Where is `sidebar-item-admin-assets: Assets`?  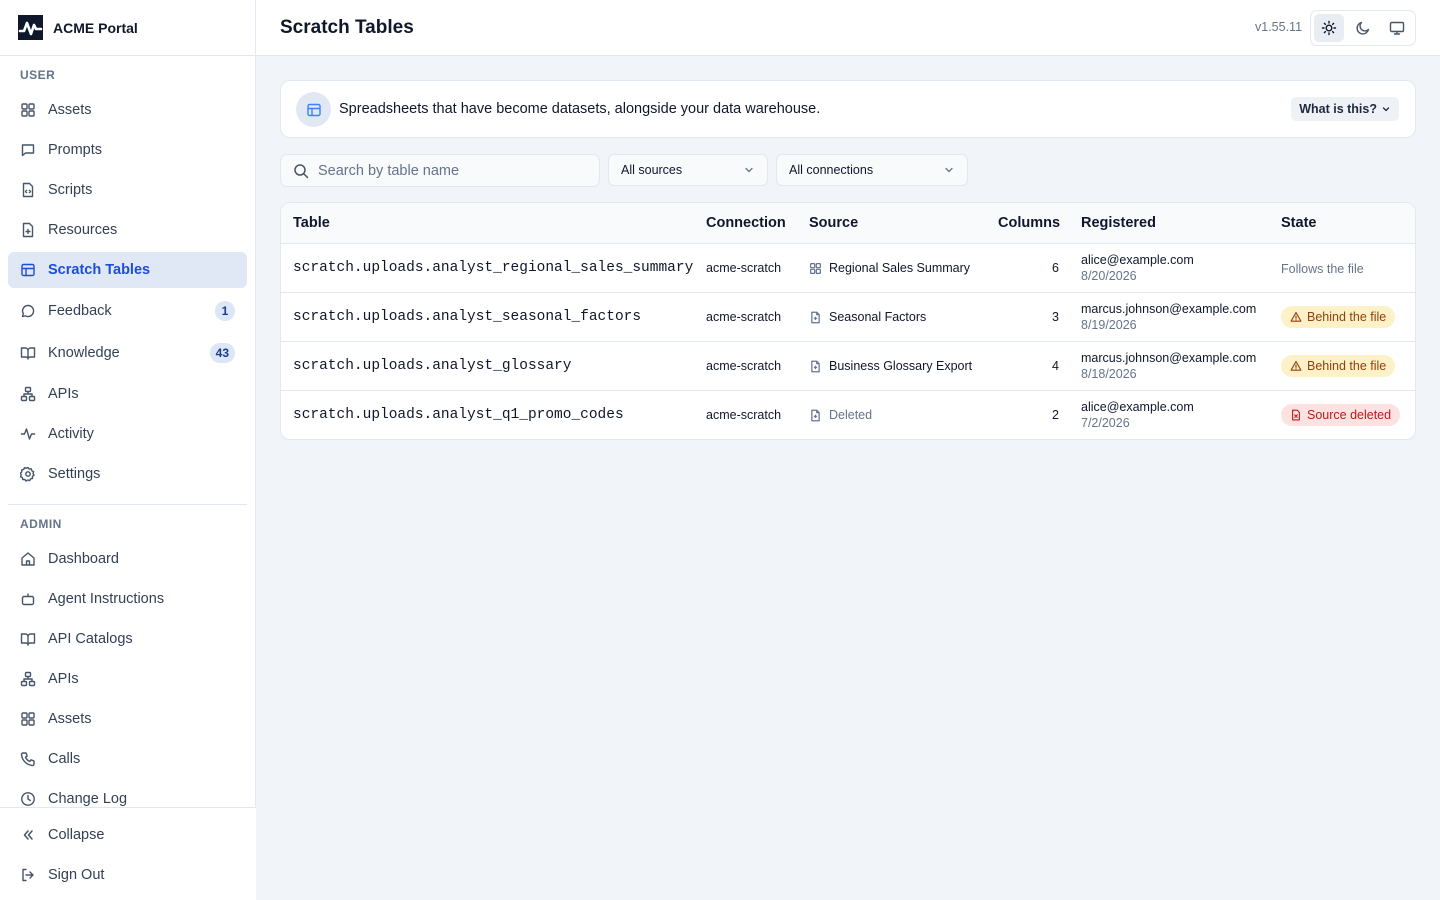 sidebar-item-admin-assets: Assets is located at coordinates (127, 719).